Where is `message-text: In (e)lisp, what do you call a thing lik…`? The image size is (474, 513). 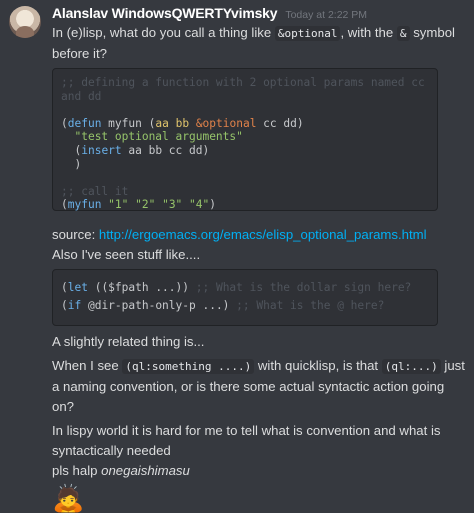 message-text: In (e)lisp, what do you call a thing lik… is located at coordinates (259, 43).